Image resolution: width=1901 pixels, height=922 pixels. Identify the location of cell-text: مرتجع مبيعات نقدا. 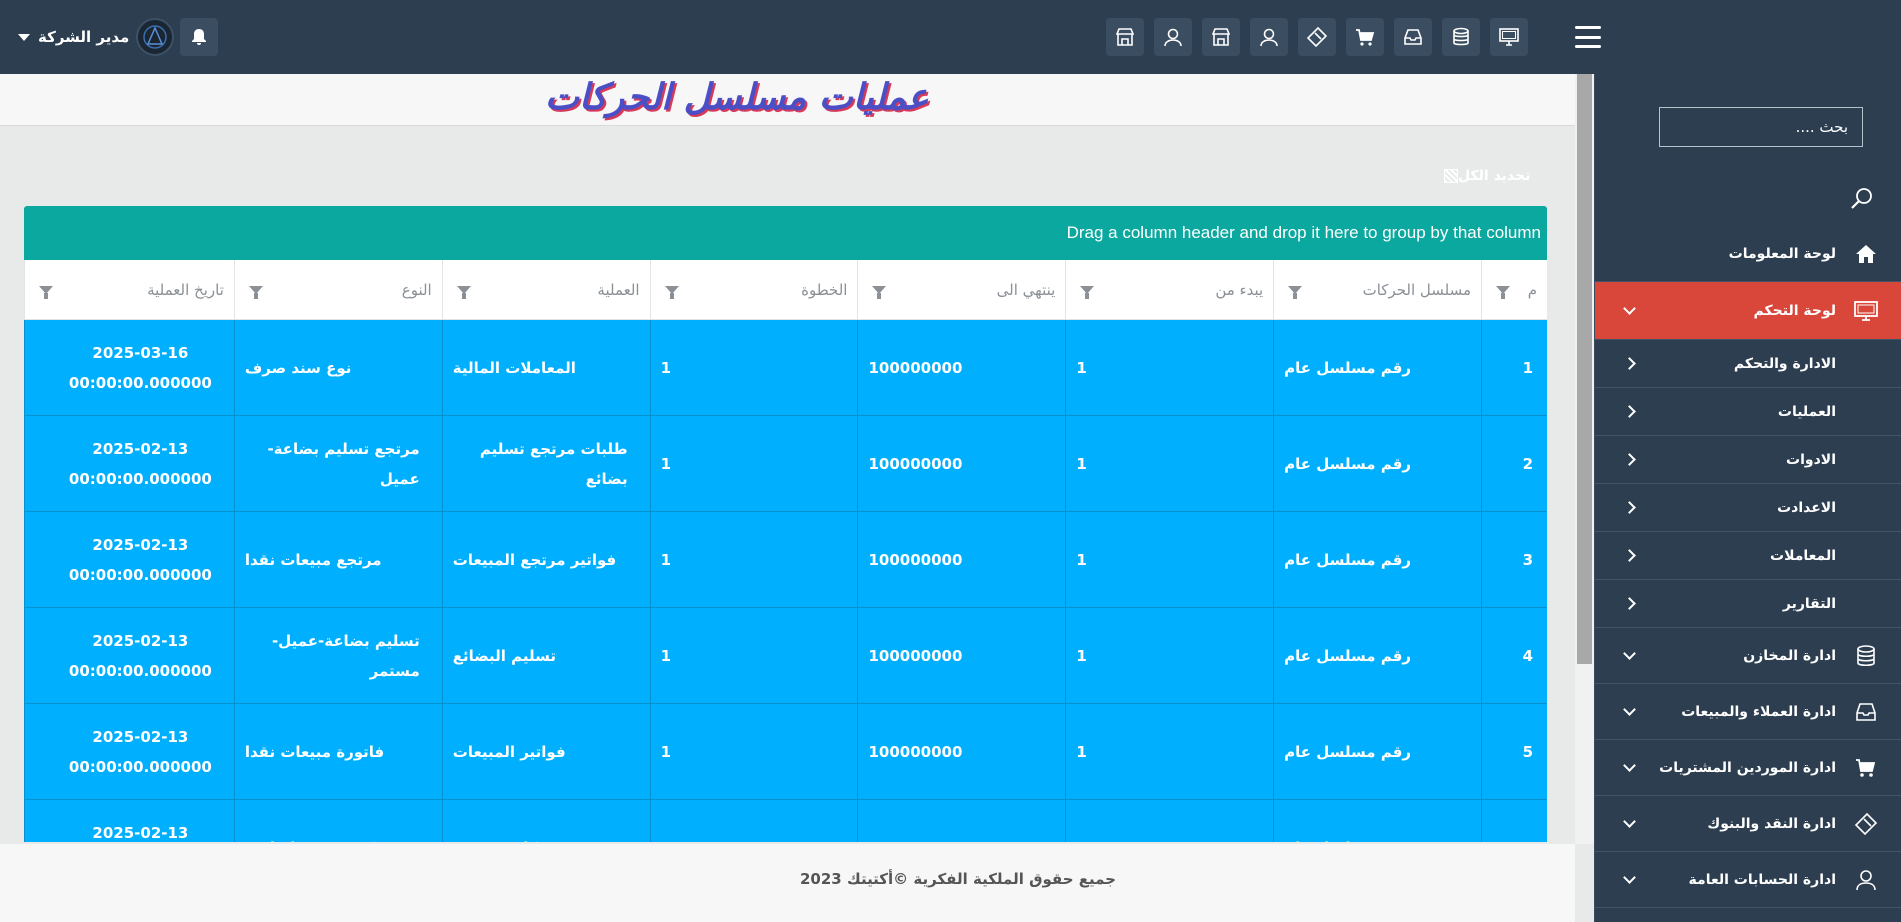
(313, 559).